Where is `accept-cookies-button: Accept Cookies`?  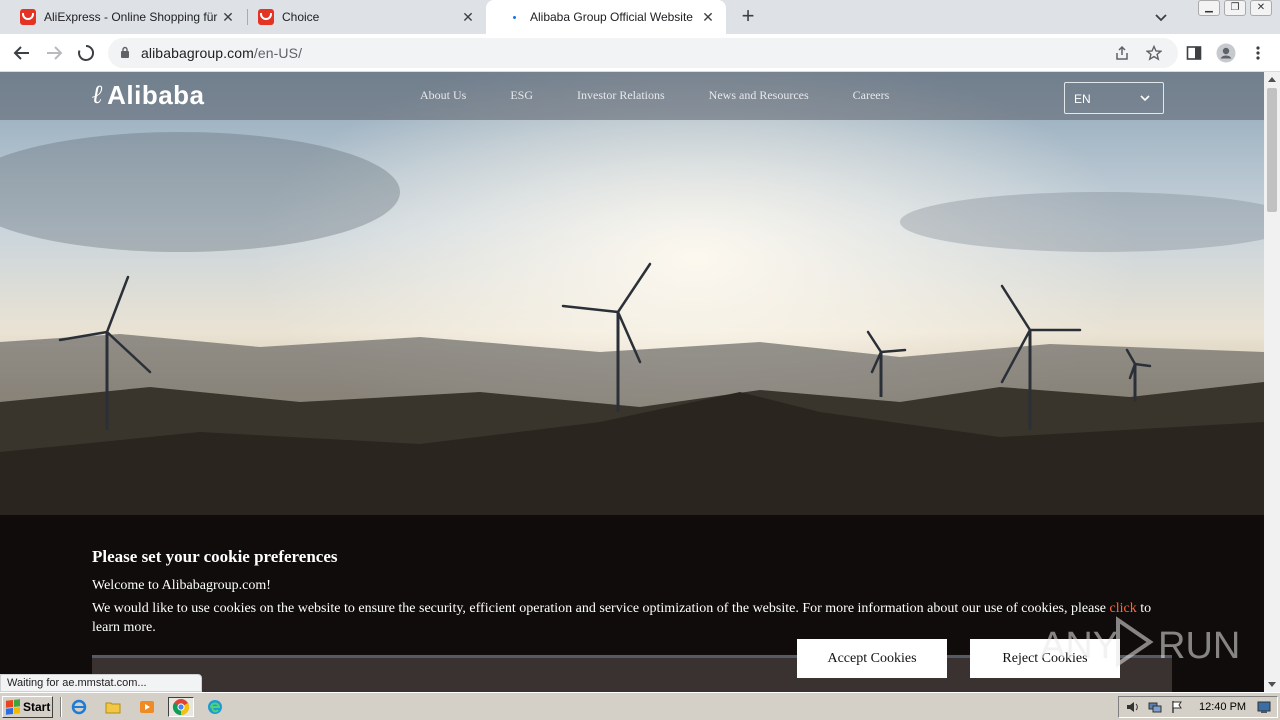 accept-cookies-button: Accept Cookies is located at coordinates (872, 658).